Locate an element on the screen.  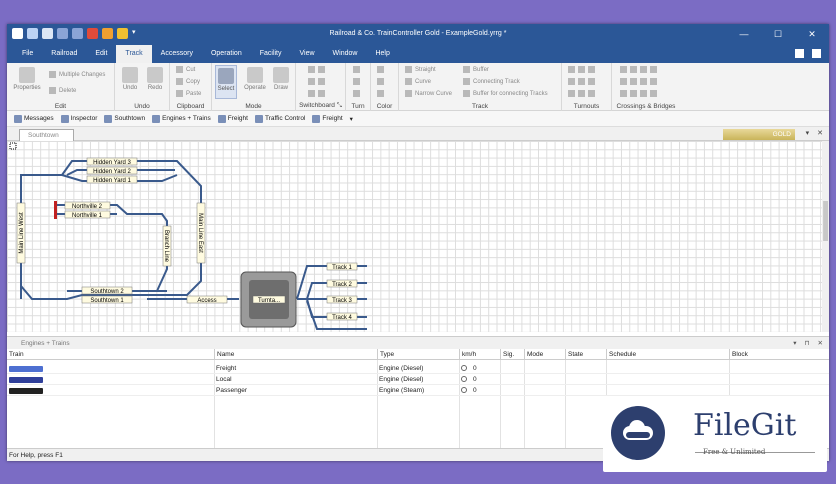
buffer-button: Buffer is located at coordinates (476, 69).